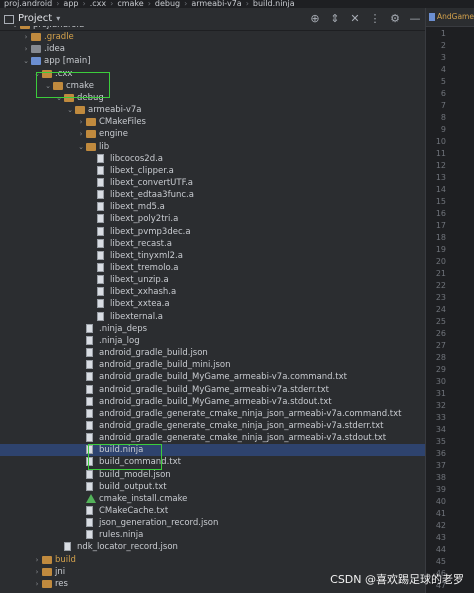 This screenshot has height=593, width=474. I want to click on collapse-all-icon: ✕, so click(355, 19).